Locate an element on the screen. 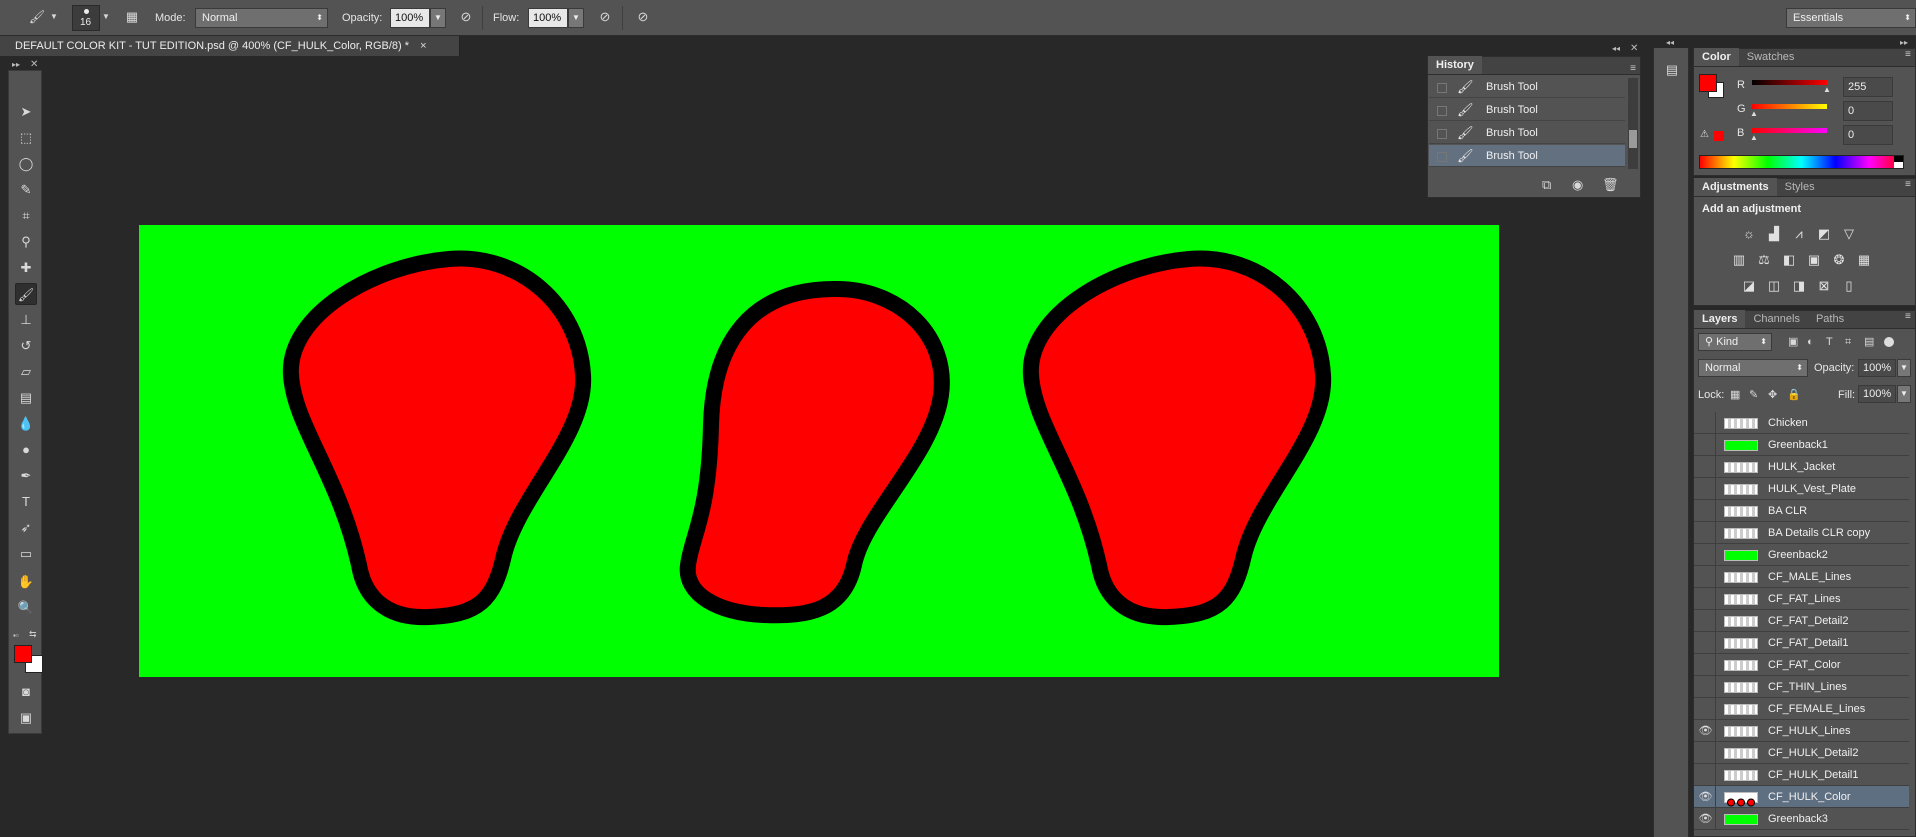 The image size is (1916, 837). history-item: 🖌 Brush Tool is located at coordinates (1527, 87).